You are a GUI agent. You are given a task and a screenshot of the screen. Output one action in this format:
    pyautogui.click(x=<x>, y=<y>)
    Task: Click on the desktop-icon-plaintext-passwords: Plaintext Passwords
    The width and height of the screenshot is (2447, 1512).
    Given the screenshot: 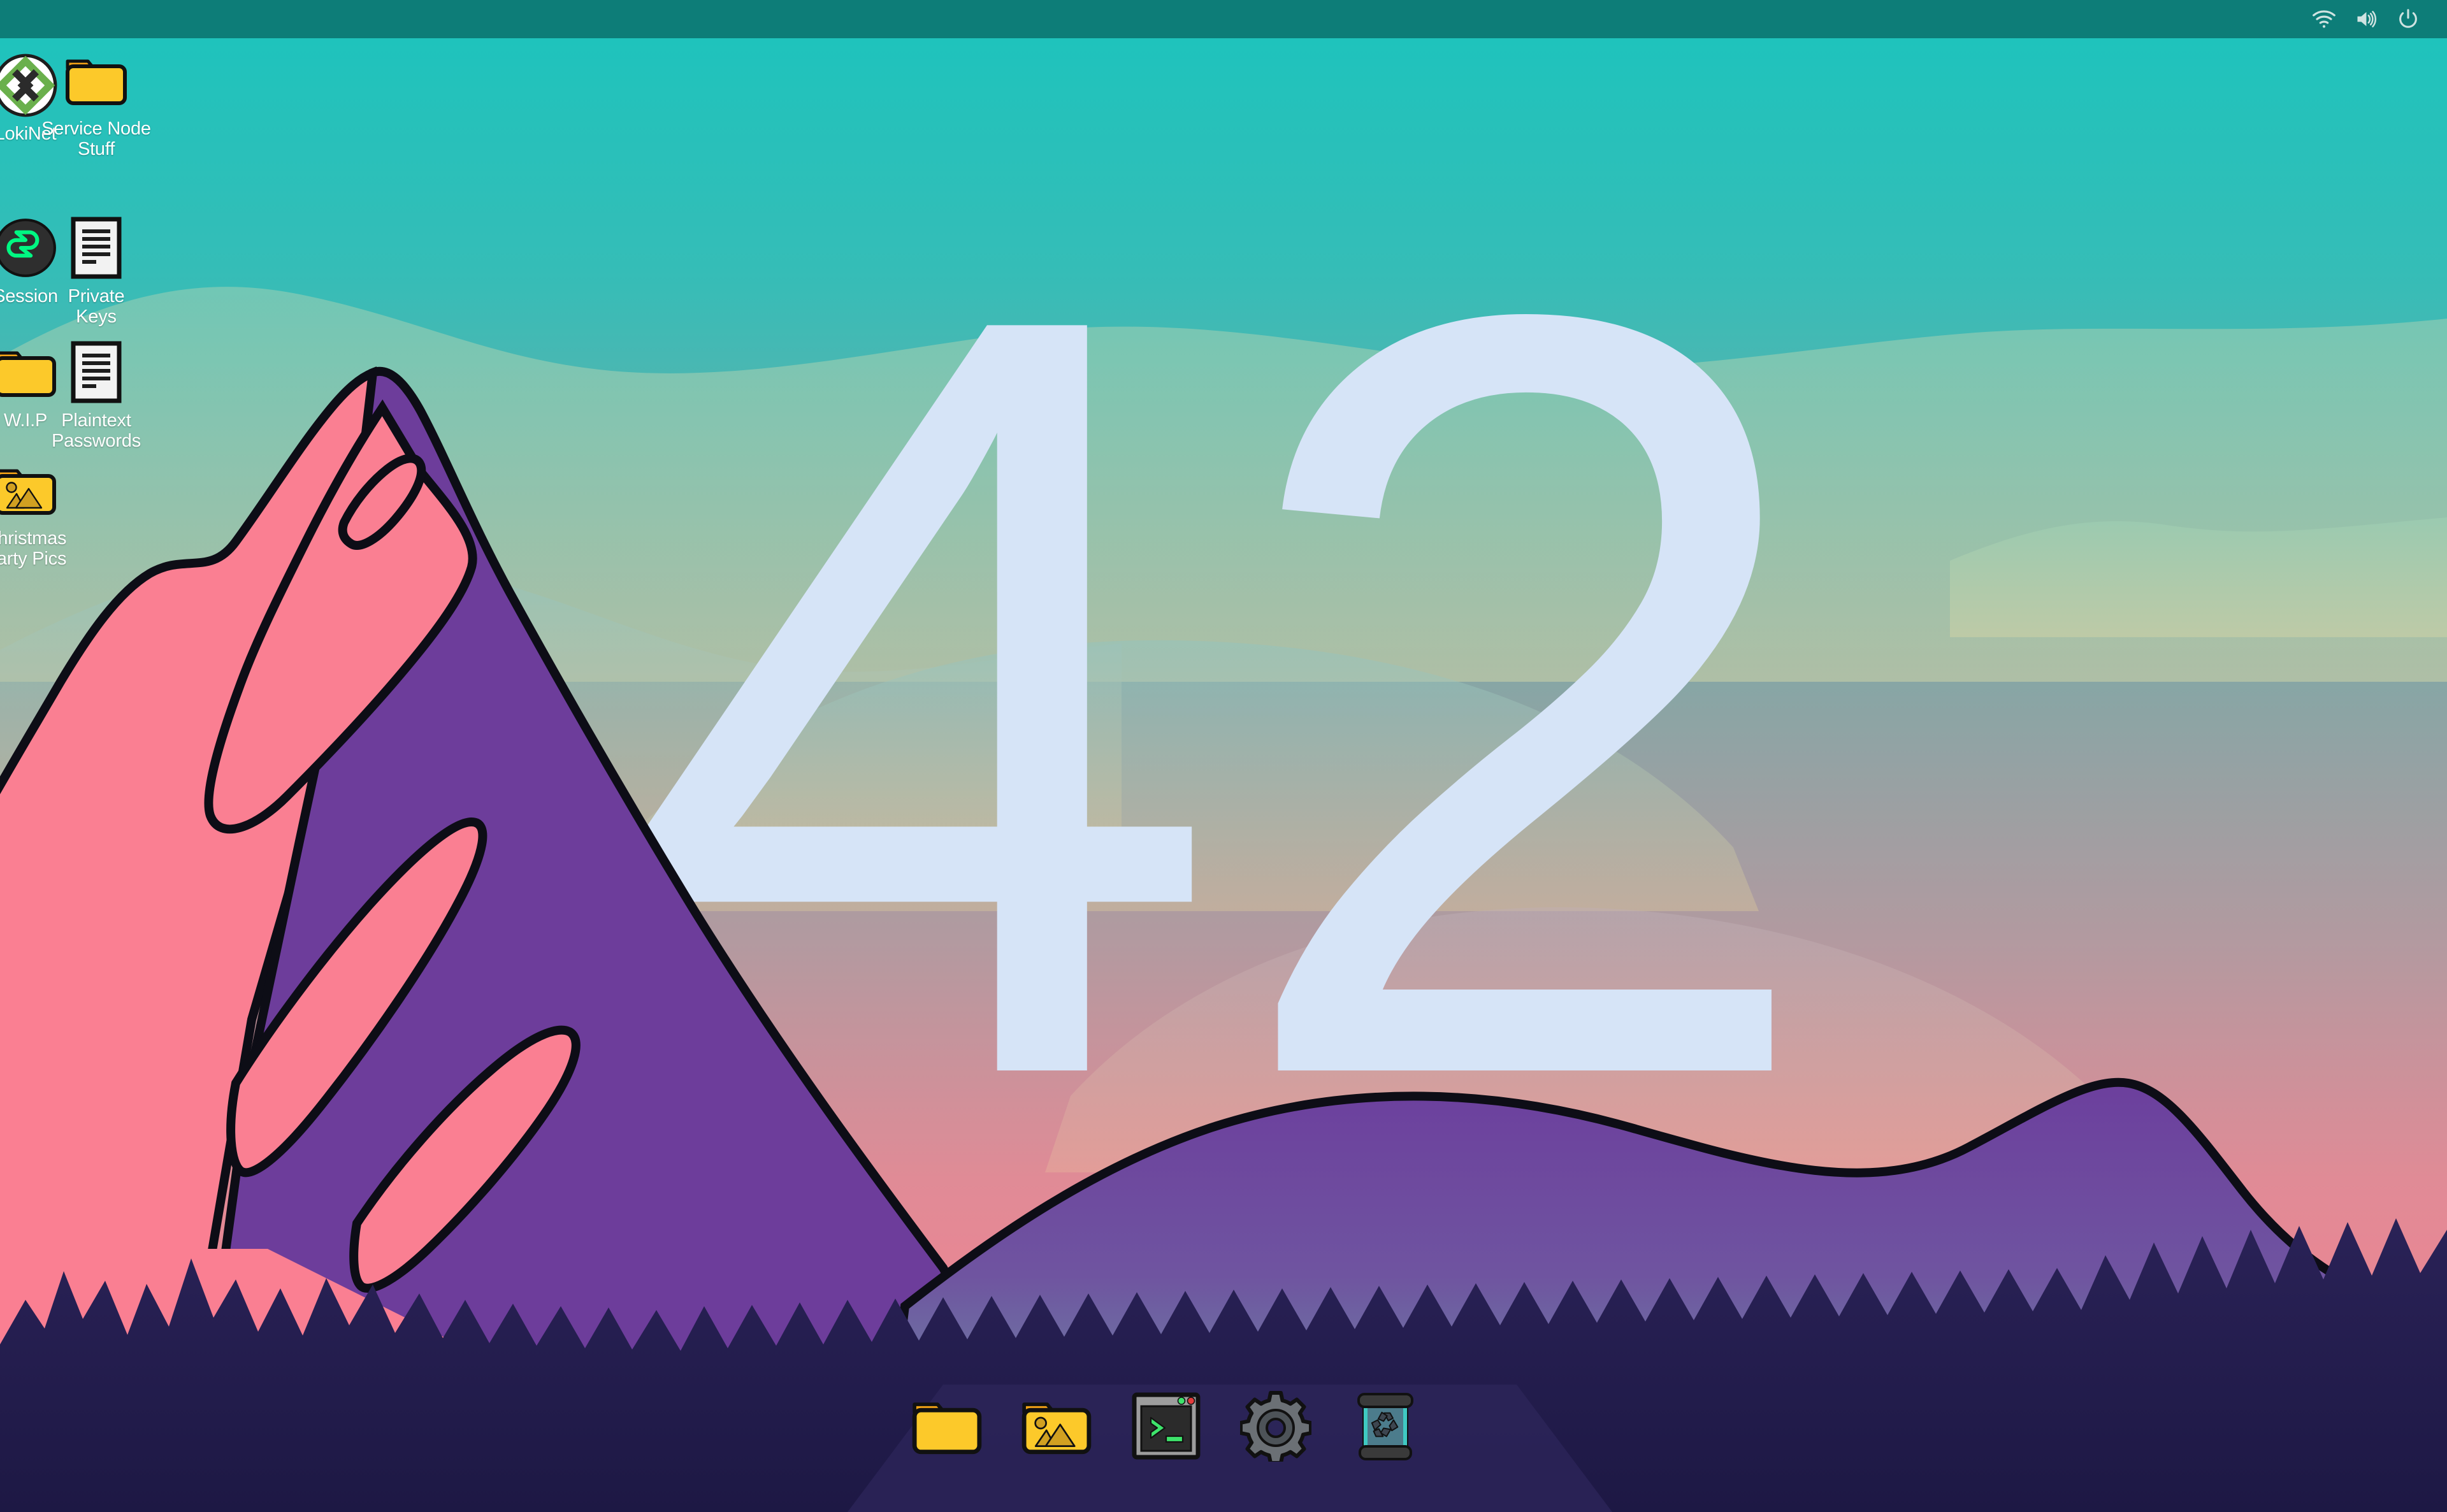 What is the action you would take?
    pyautogui.click(x=96, y=395)
    